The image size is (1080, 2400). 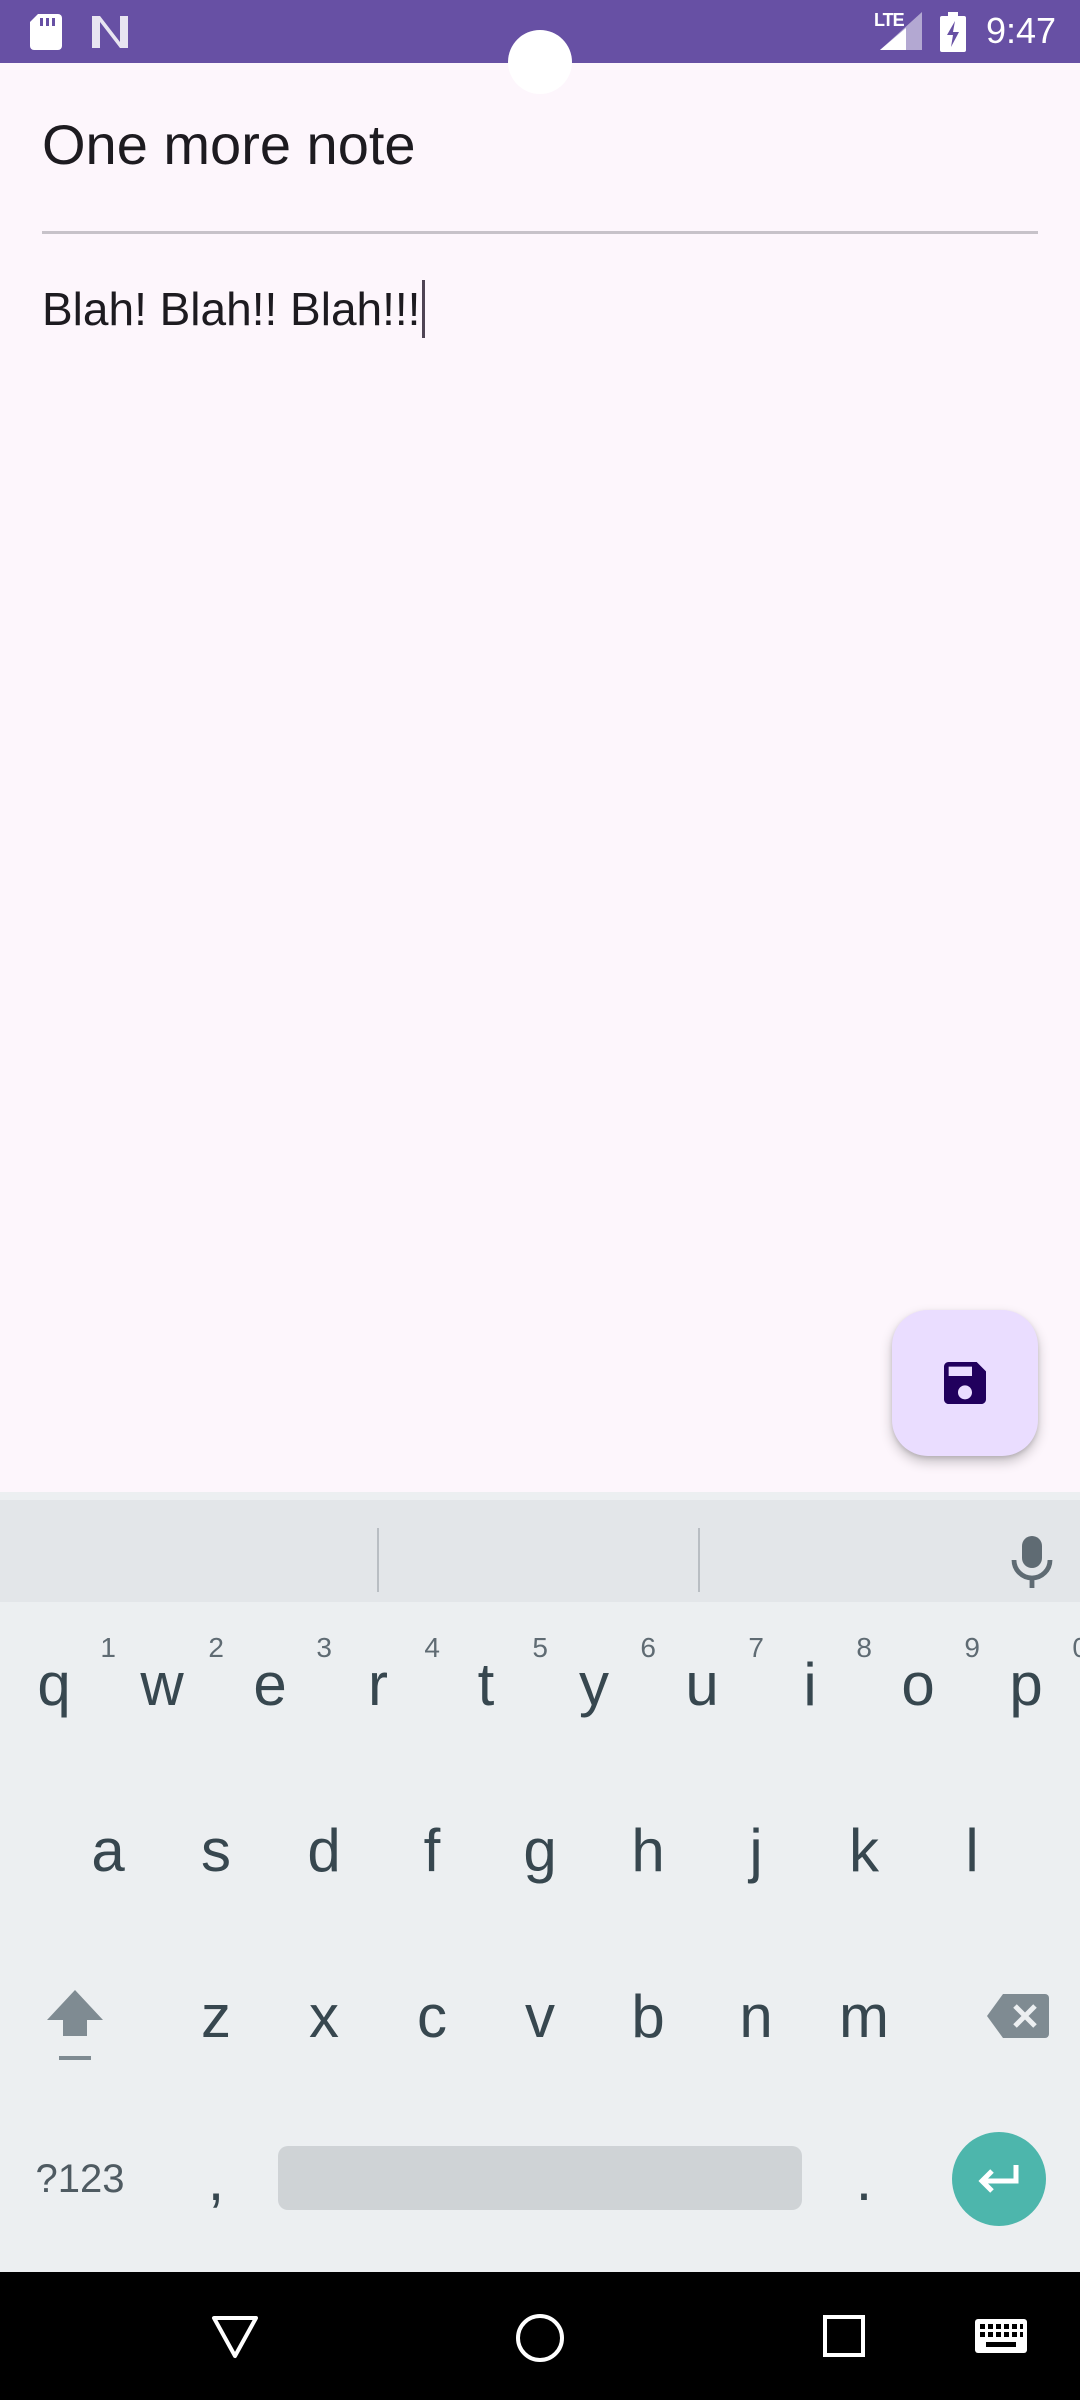 I want to click on key-j: j, so click(x=756, y=1850).